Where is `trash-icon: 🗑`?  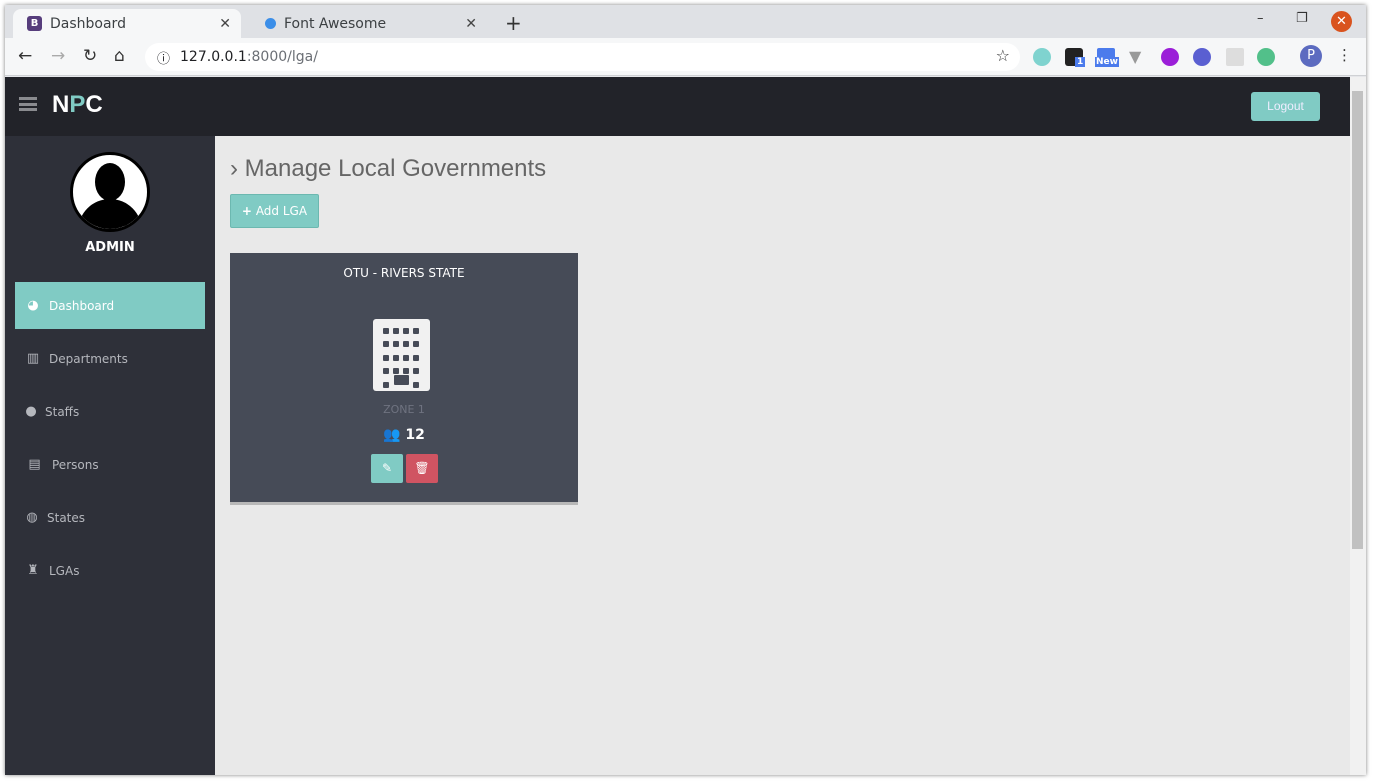
trash-icon: 🗑 is located at coordinates (422, 468).